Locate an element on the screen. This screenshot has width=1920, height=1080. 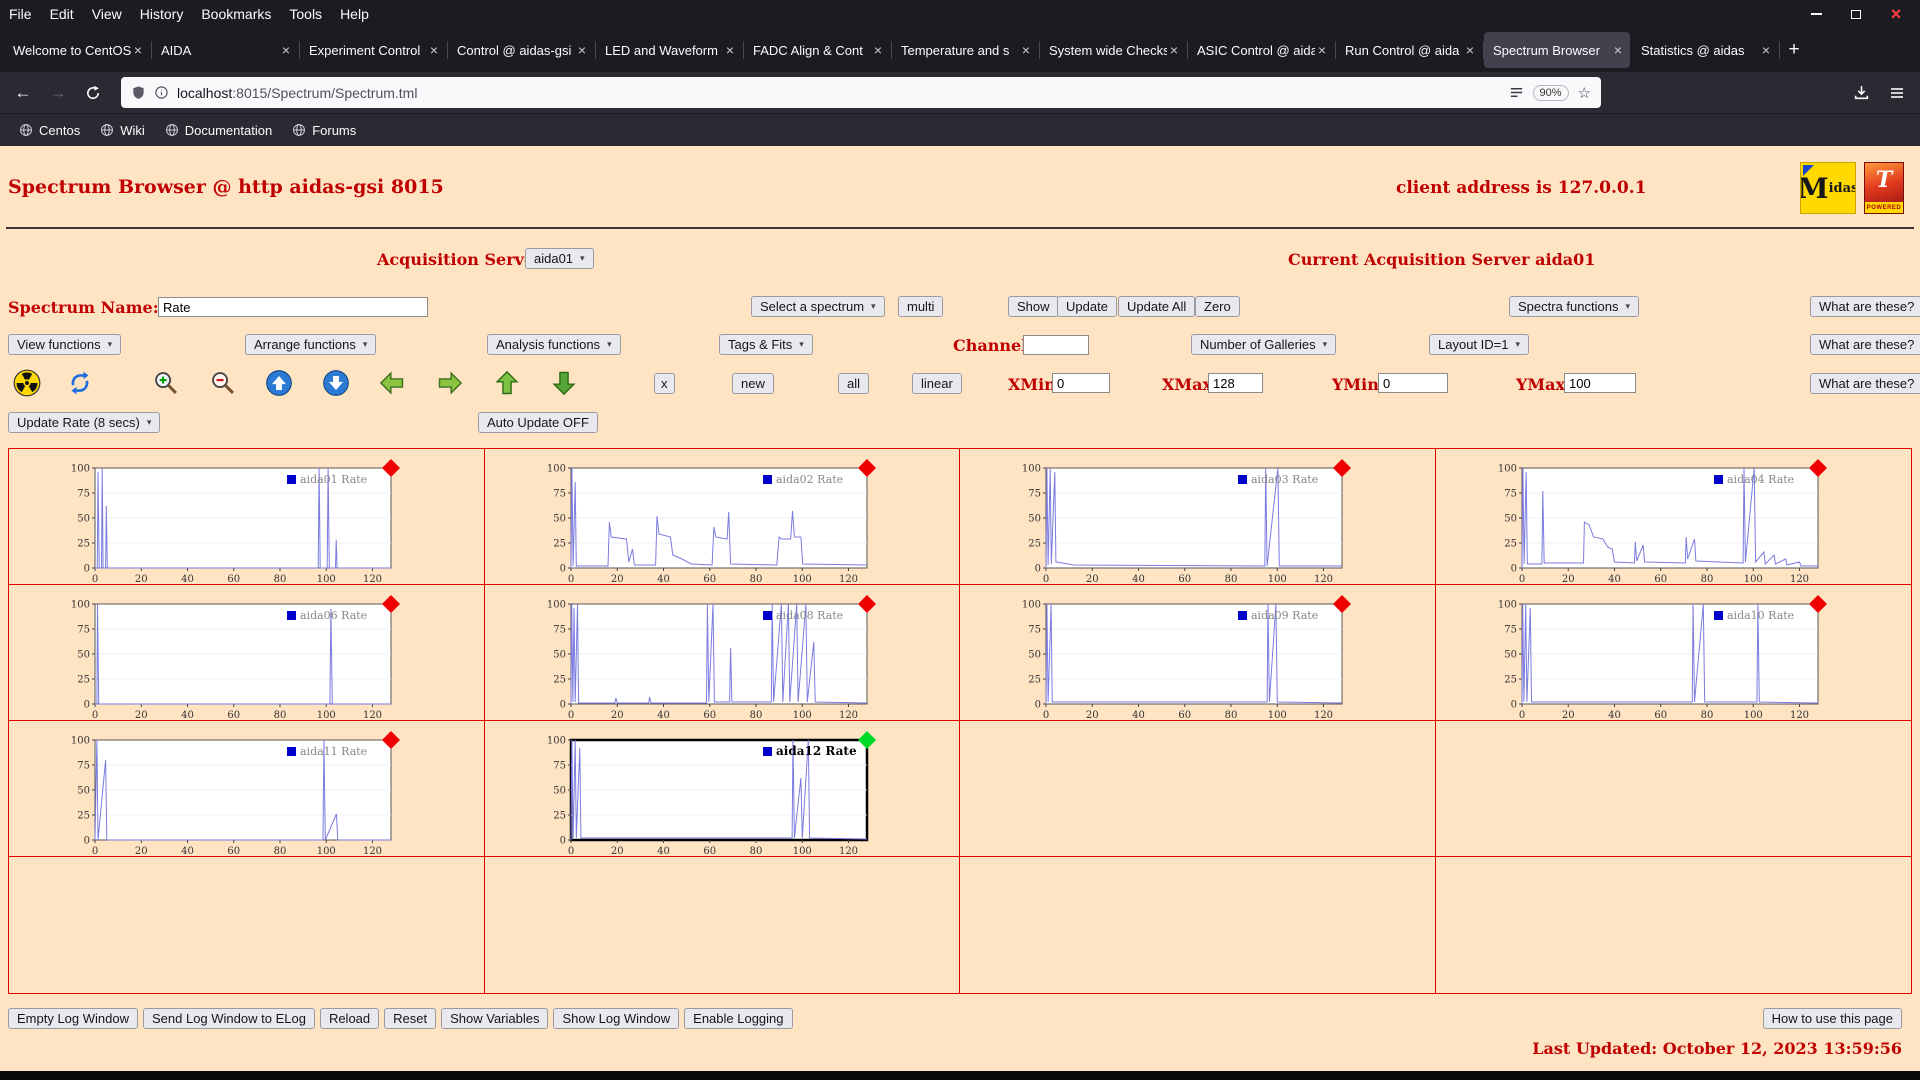
reader-mode-icon is located at coordinates (1516, 92).